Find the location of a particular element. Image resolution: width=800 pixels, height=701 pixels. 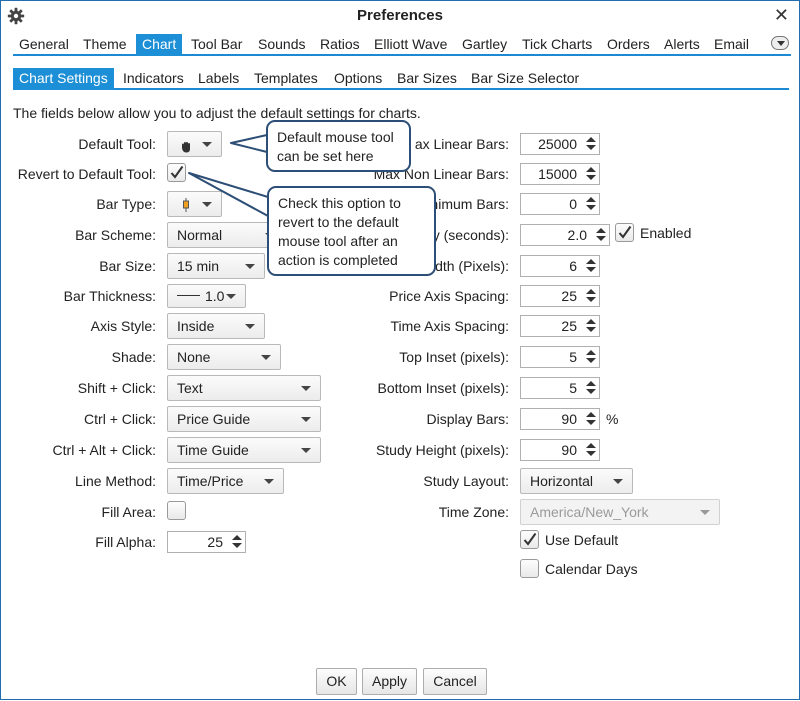

use-default-label: Use Default is located at coordinates (582, 540).